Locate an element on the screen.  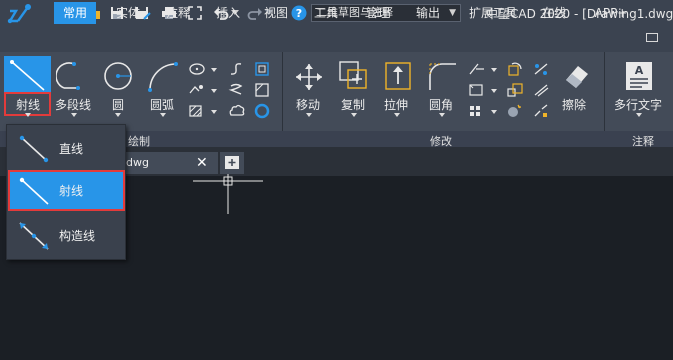
region-icon is located at coordinates (262, 90).